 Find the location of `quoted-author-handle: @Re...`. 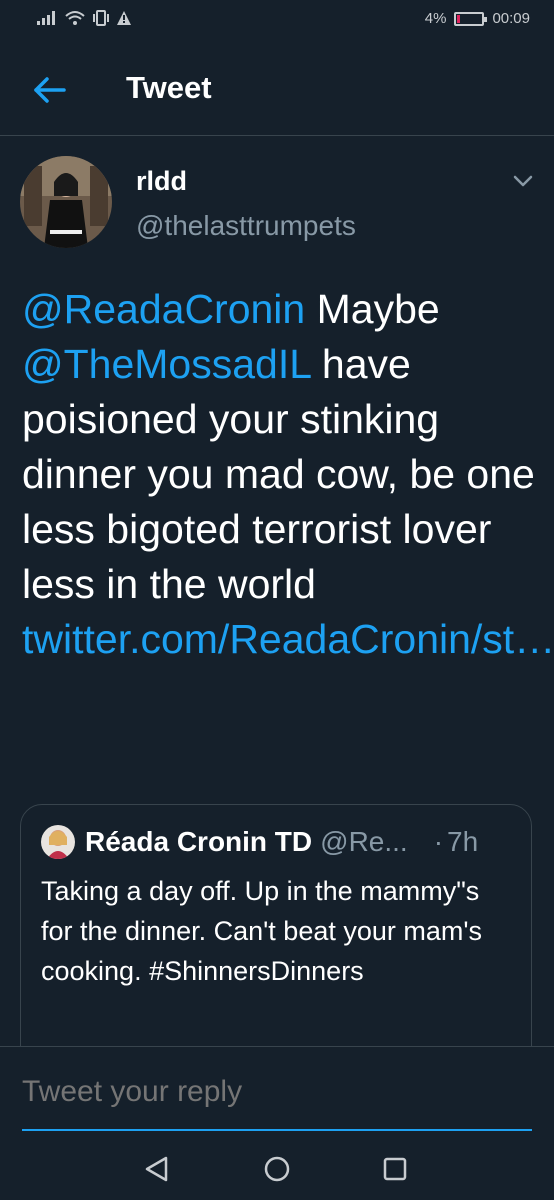

quoted-author-handle: @Re... is located at coordinates (364, 841).